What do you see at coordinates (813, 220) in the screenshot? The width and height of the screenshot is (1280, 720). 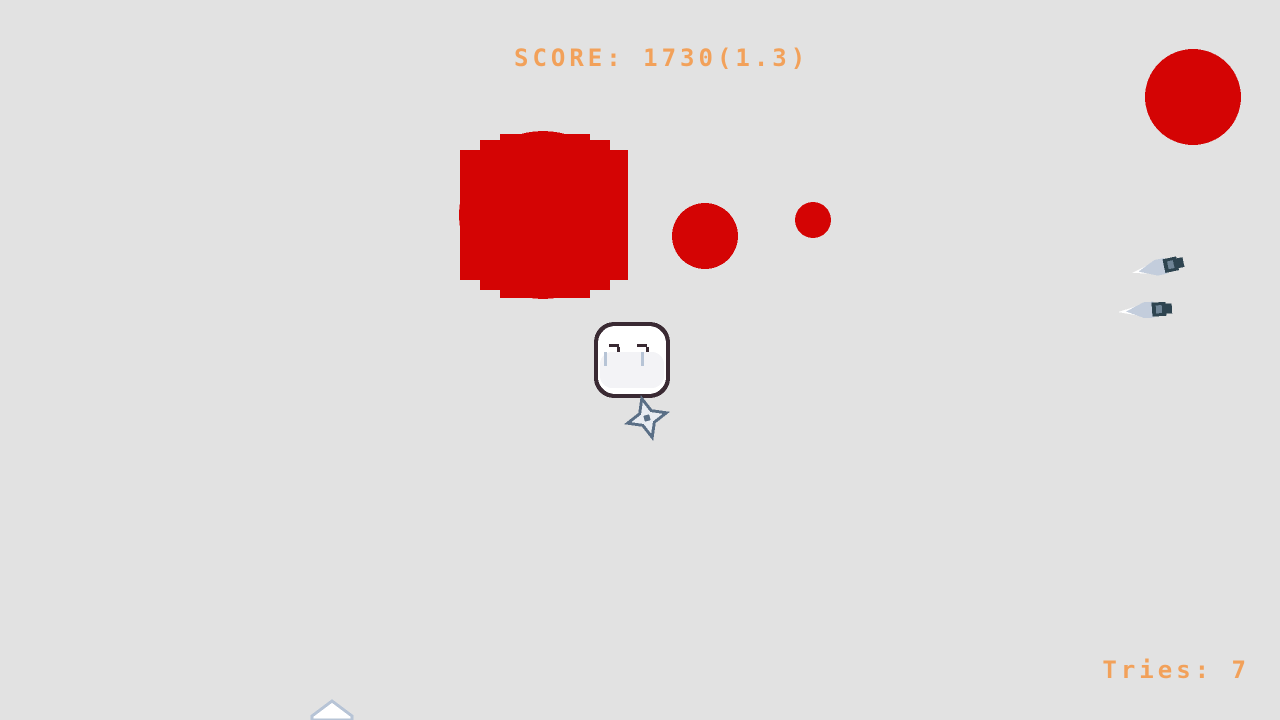 I see `hazard-blob-small` at bounding box center [813, 220].